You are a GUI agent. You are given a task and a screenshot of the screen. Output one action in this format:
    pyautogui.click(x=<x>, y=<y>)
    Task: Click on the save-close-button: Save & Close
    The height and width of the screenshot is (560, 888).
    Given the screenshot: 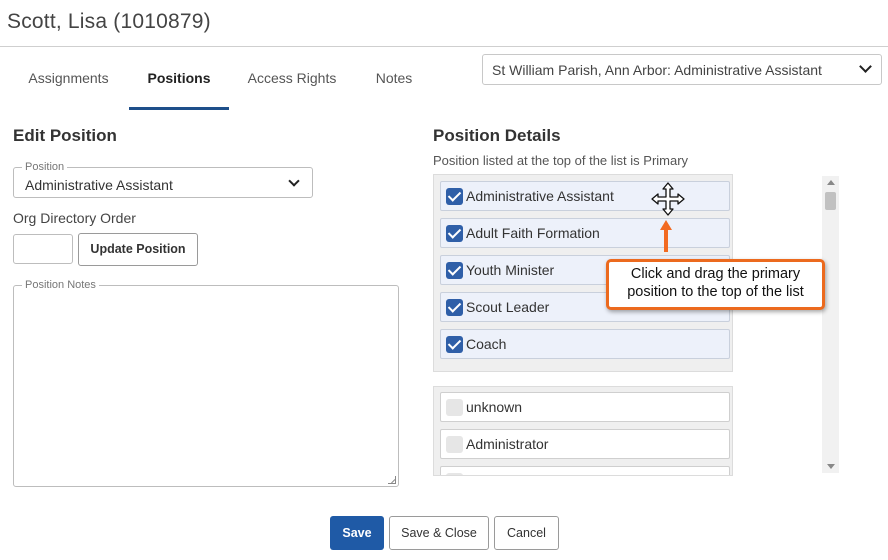 What is the action you would take?
    pyautogui.click(x=439, y=533)
    